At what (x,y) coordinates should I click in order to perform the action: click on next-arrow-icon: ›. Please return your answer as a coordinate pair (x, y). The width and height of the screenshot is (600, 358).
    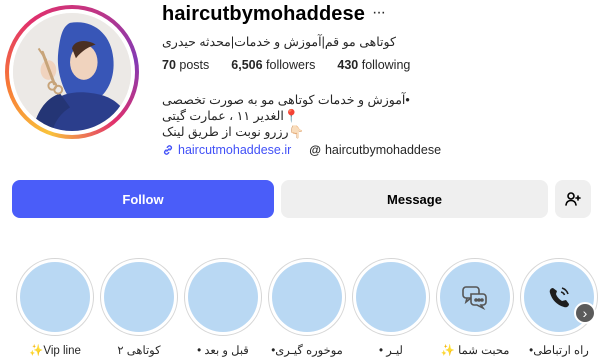
    Looking at the image, I should click on (585, 313).